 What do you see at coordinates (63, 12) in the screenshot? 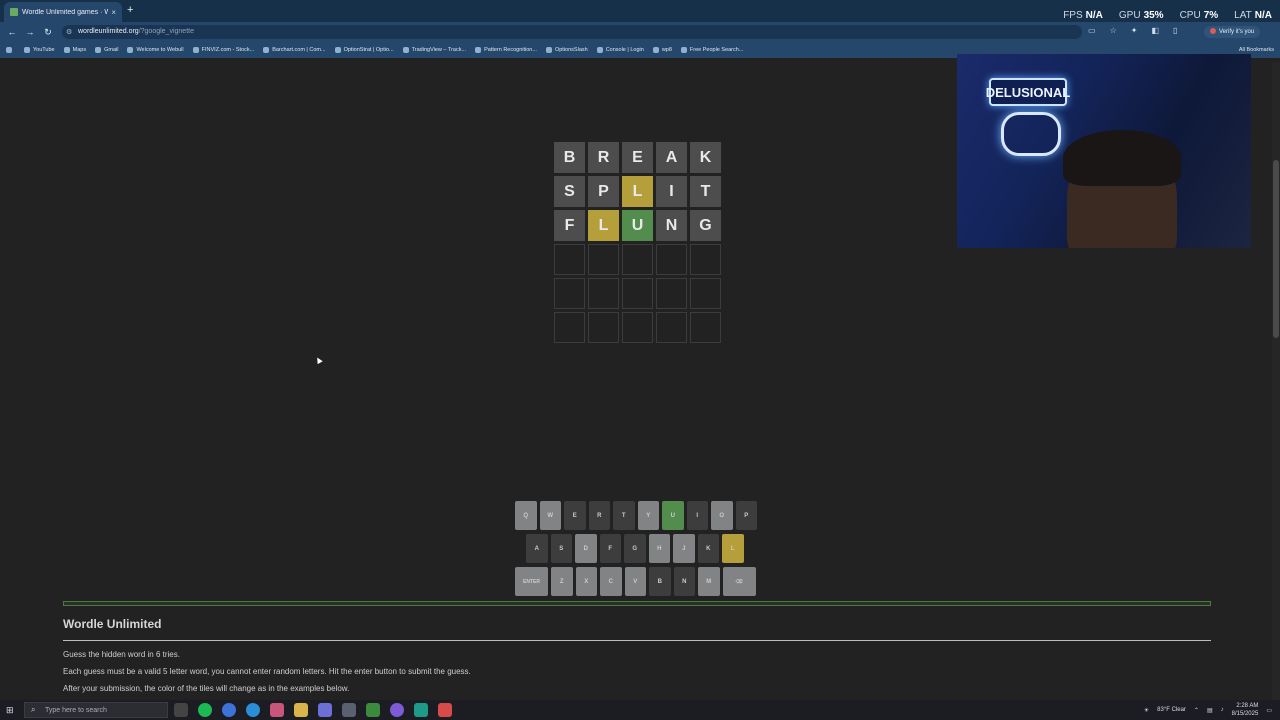
I see `browser-tab: Wordle Unlimited games · Wo ×` at bounding box center [63, 12].